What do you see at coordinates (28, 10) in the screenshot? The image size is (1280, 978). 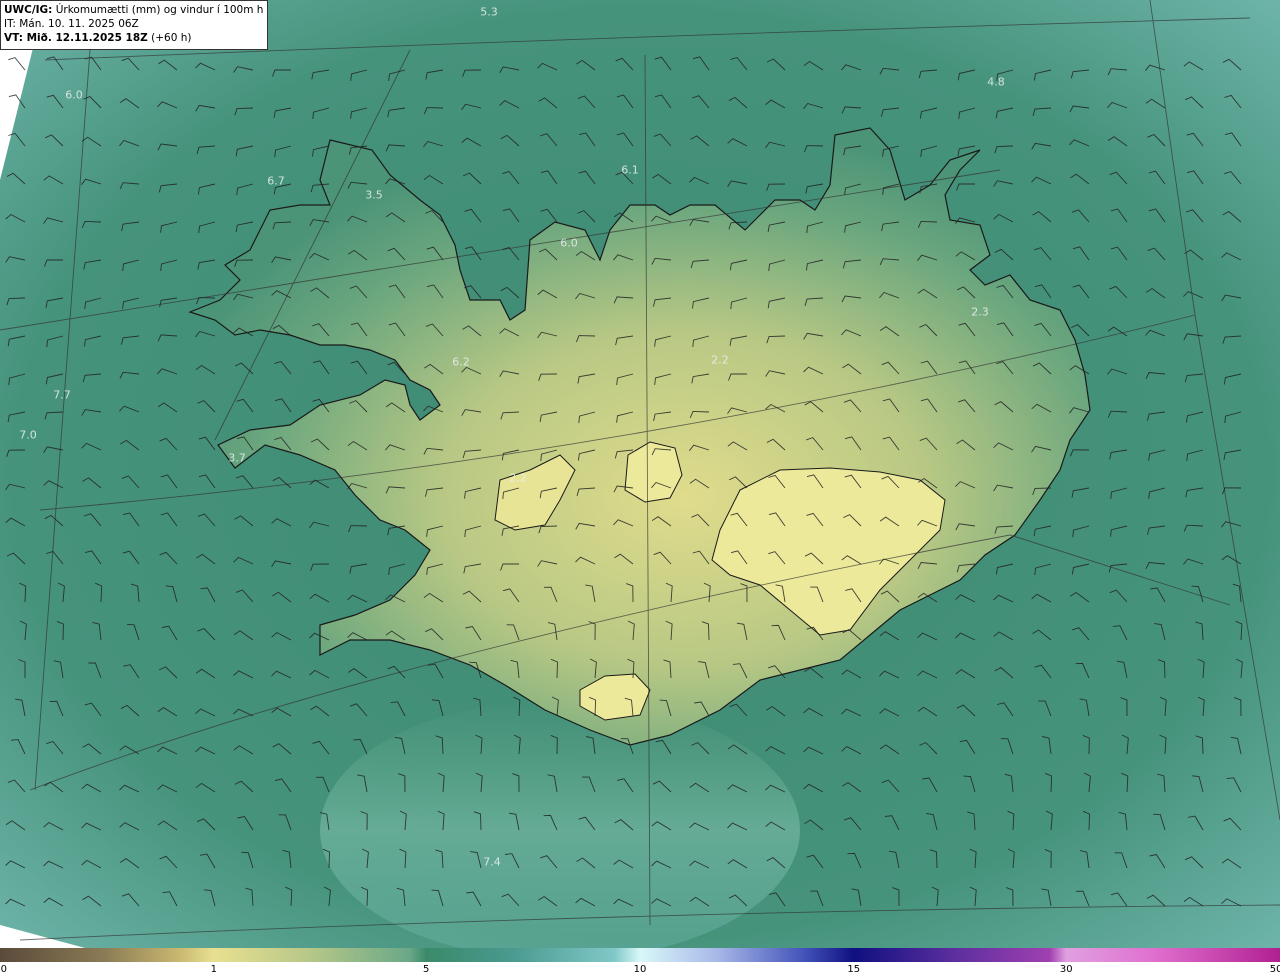 I see `model-name: UWC/IG:` at bounding box center [28, 10].